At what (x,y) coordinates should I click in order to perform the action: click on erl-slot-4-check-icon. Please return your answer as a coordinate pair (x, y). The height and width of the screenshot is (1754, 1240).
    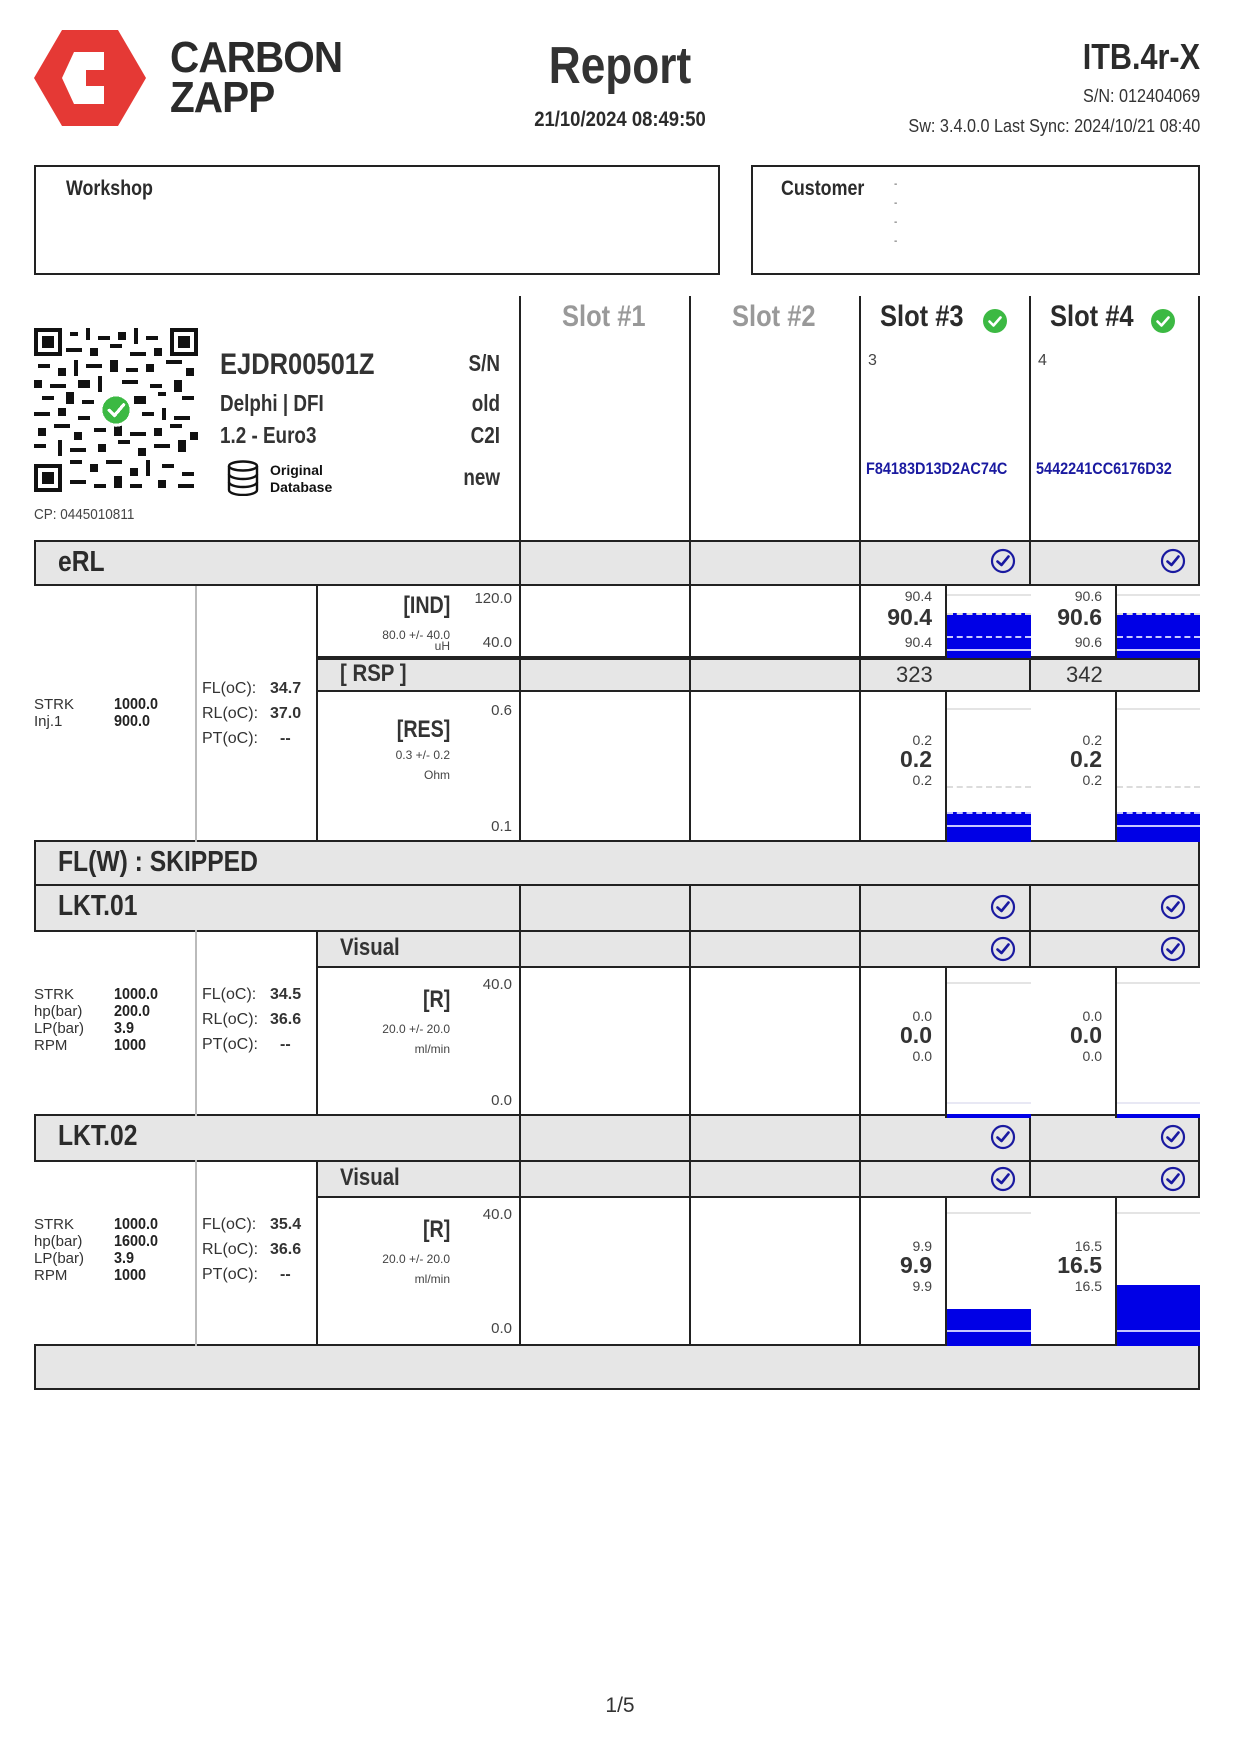
    Looking at the image, I should click on (1173, 561).